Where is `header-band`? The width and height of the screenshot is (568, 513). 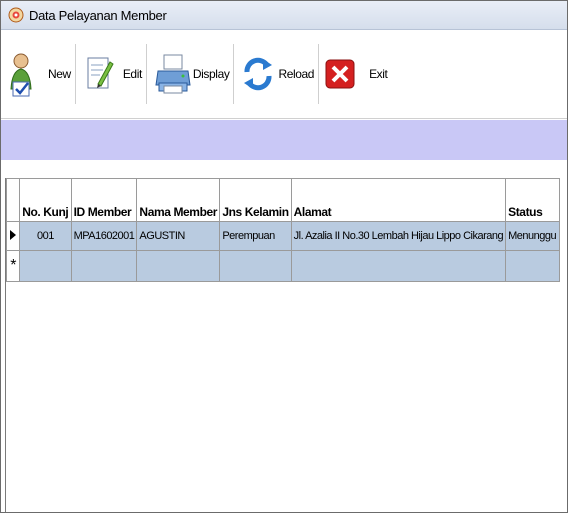 header-band is located at coordinates (284, 140).